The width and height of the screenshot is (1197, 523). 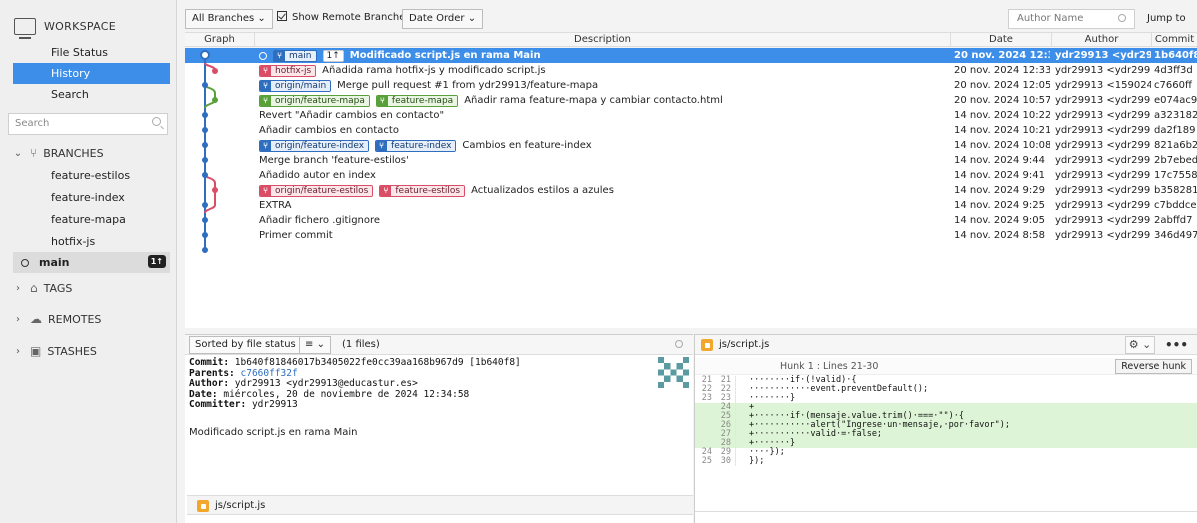 I want to click on commit-hash: c7bddce, so click(x=1175, y=205).